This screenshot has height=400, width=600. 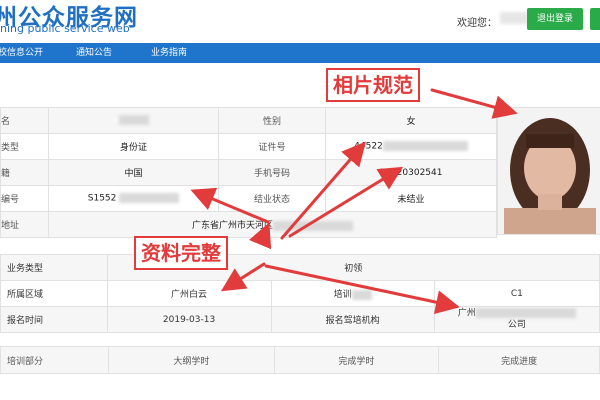 What do you see at coordinates (373, 85) in the screenshot?
I see `photo-callout: 相片规范` at bounding box center [373, 85].